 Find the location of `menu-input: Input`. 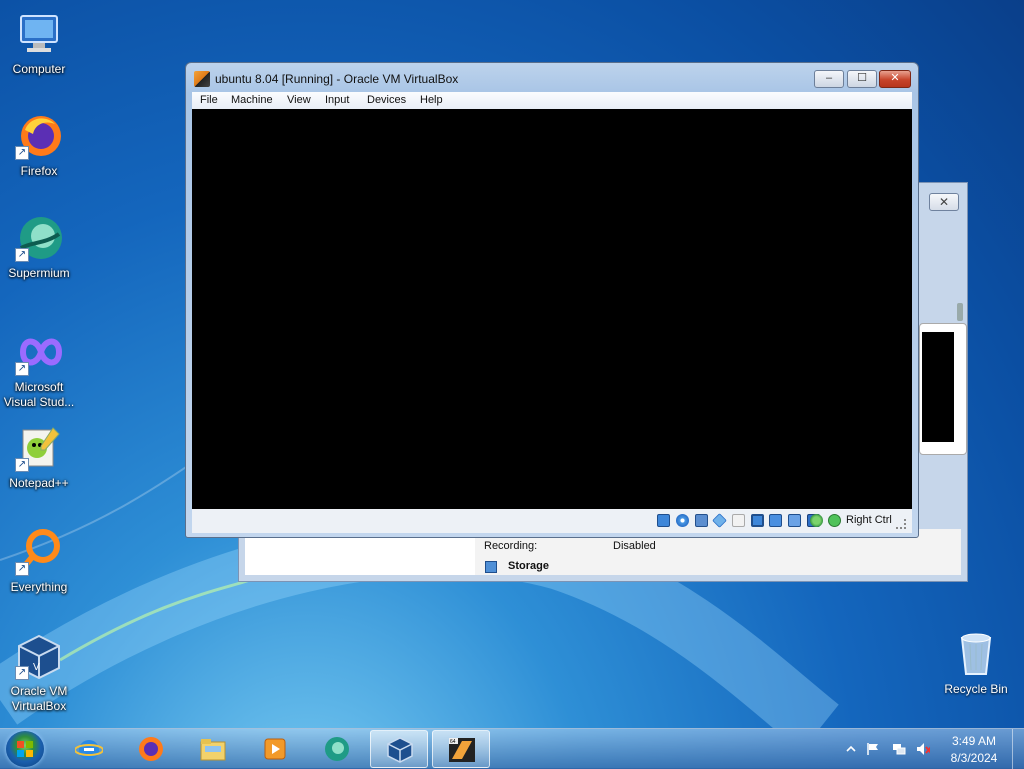

menu-input: Input is located at coordinates (337, 100).